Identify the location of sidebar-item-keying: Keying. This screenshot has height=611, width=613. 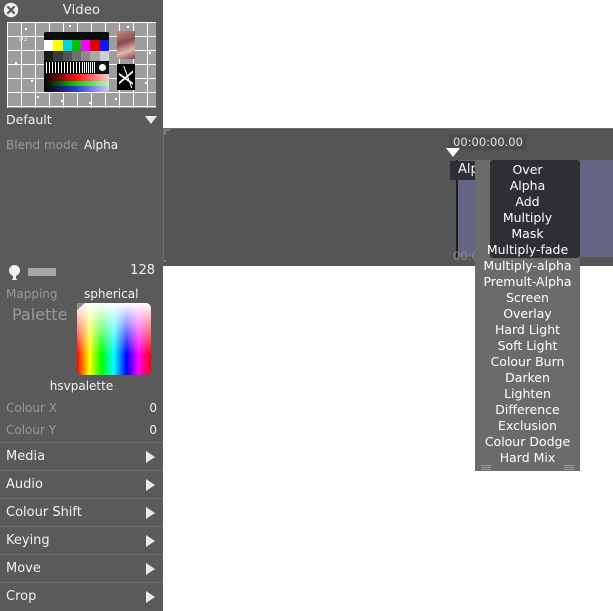
(81, 540).